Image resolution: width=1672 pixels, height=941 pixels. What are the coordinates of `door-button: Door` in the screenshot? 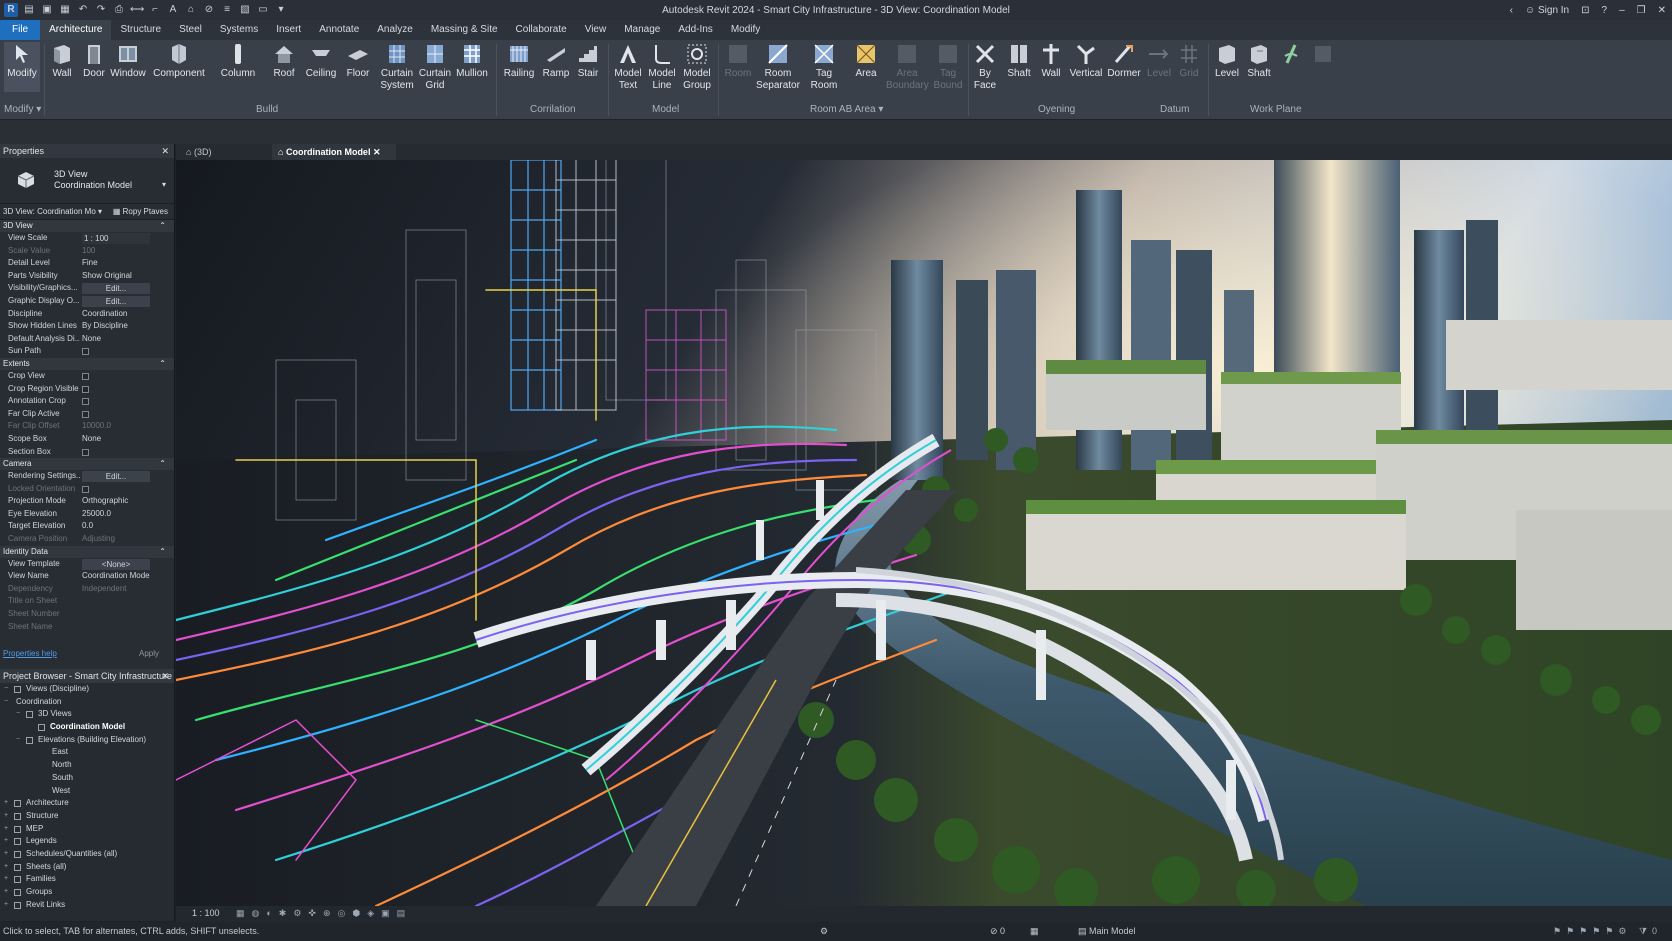 It's located at (94, 61).